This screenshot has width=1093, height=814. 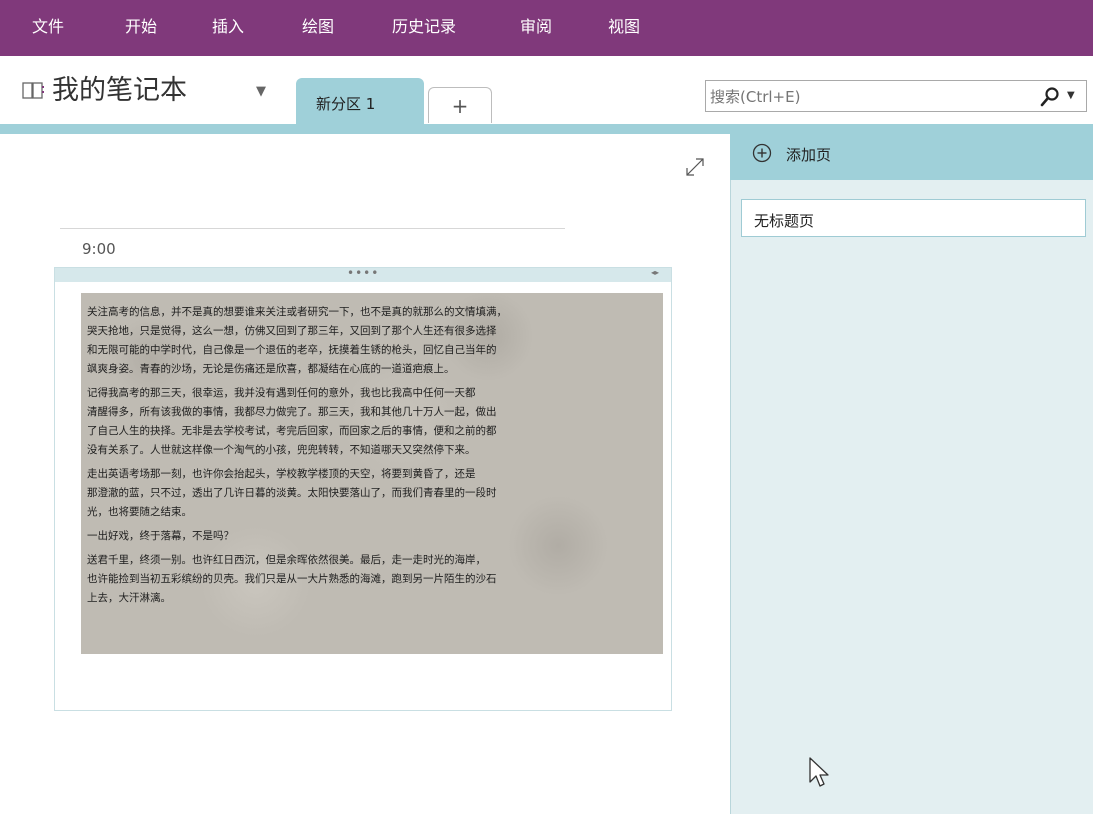 What do you see at coordinates (292, 493) in the screenshot?
I see `image-text-line: 那澄澈的蓝，只不过，透出了几许日暮的淡黄。太阳快要落山了，而我们青春里的一段时` at bounding box center [292, 493].